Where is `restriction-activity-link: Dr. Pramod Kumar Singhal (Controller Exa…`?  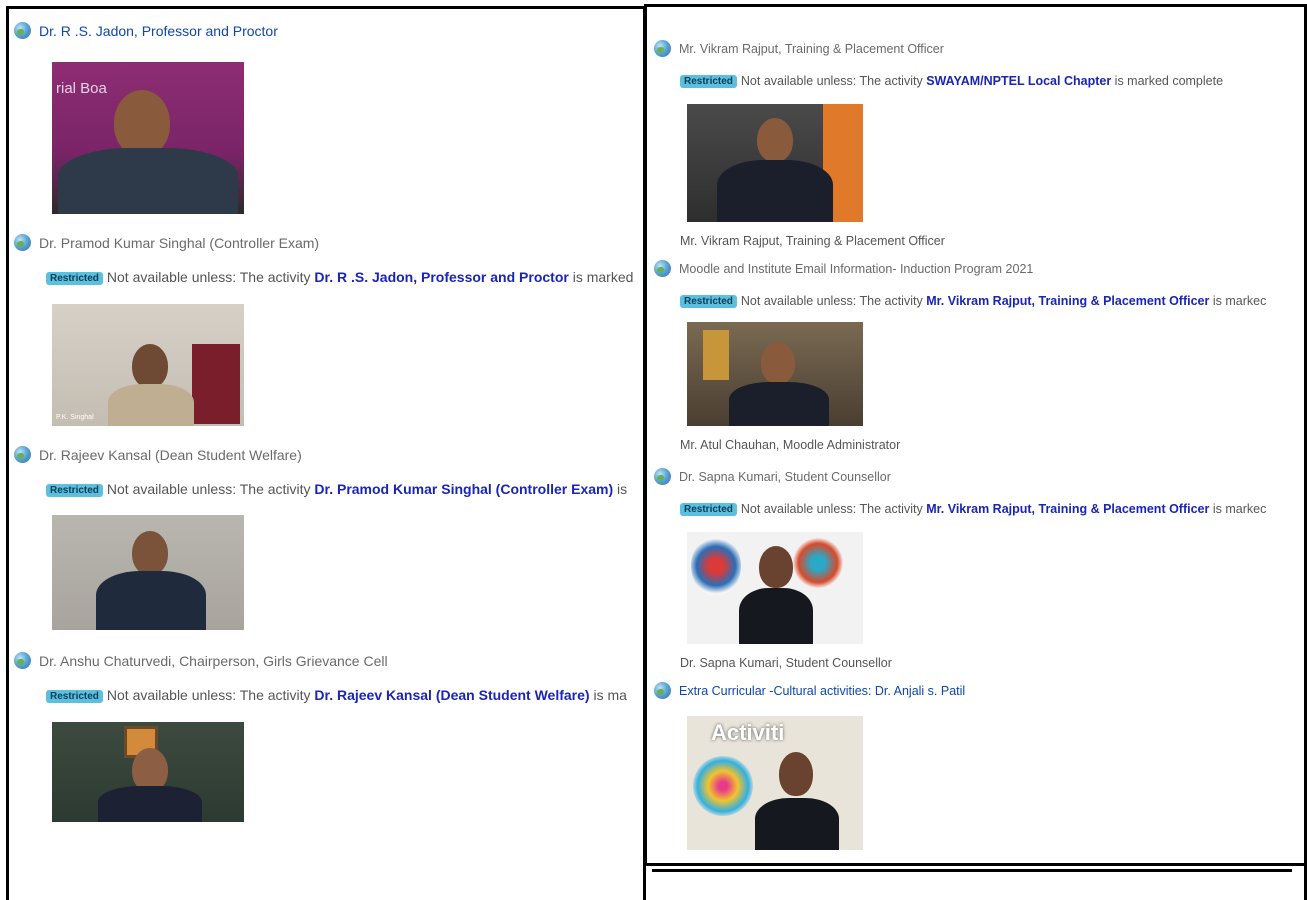 restriction-activity-link: Dr. Pramod Kumar Singhal (Controller Exa… is located at coordinates (463, 489).